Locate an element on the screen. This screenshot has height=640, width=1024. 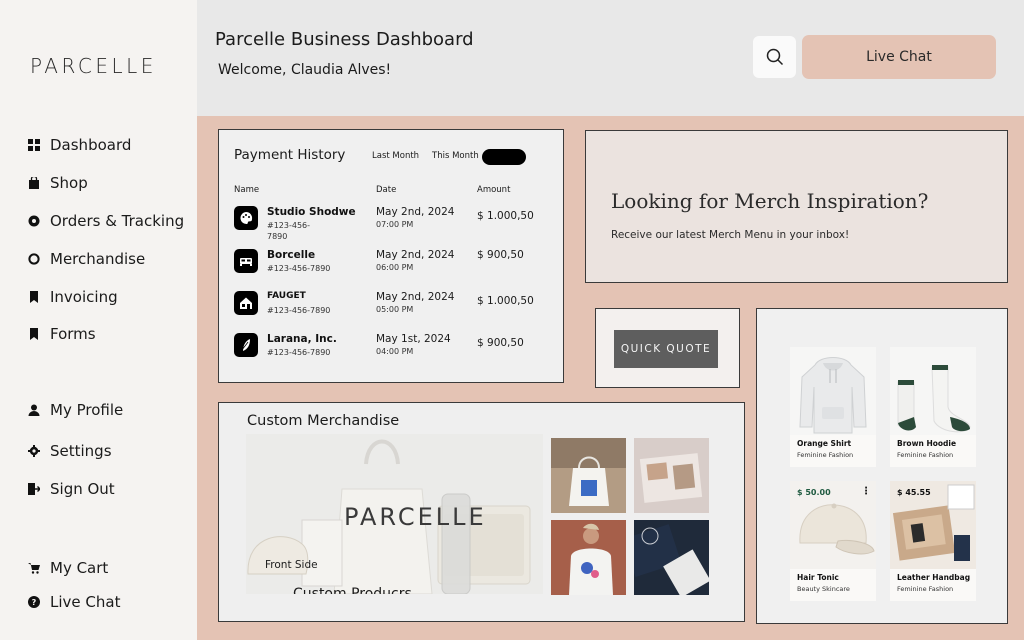
payment-history-title: Payment History is located at coordinates (290, 155).